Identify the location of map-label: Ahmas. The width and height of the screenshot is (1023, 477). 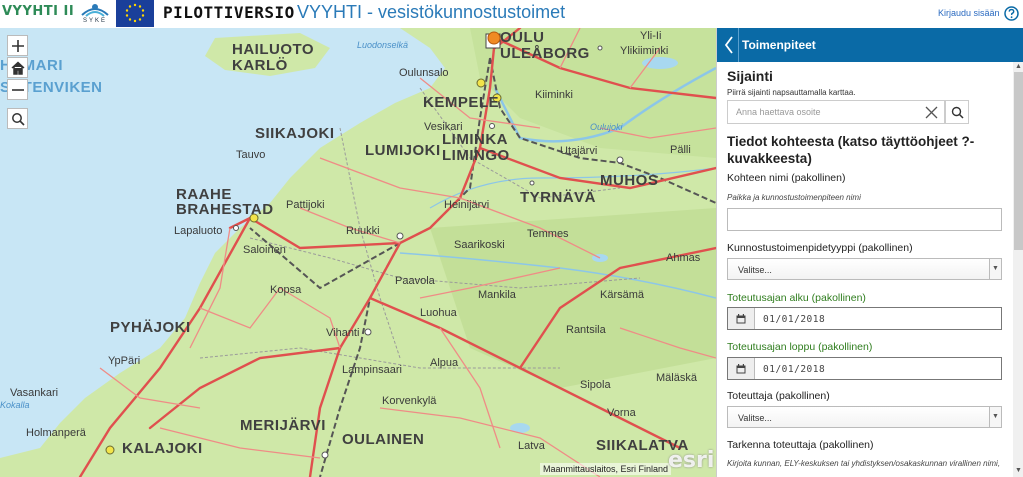
(683, 258).